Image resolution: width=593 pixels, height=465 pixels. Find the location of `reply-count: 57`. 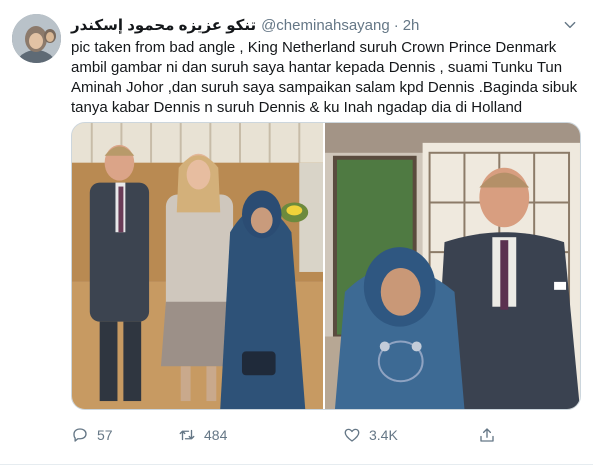

reply-count: 57 is located at coordinates (105, 435).